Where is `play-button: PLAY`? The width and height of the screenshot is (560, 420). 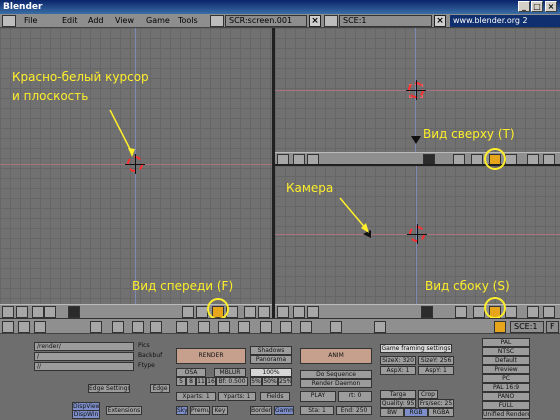 play-button: PLAY is located at coordinates (318, 396).